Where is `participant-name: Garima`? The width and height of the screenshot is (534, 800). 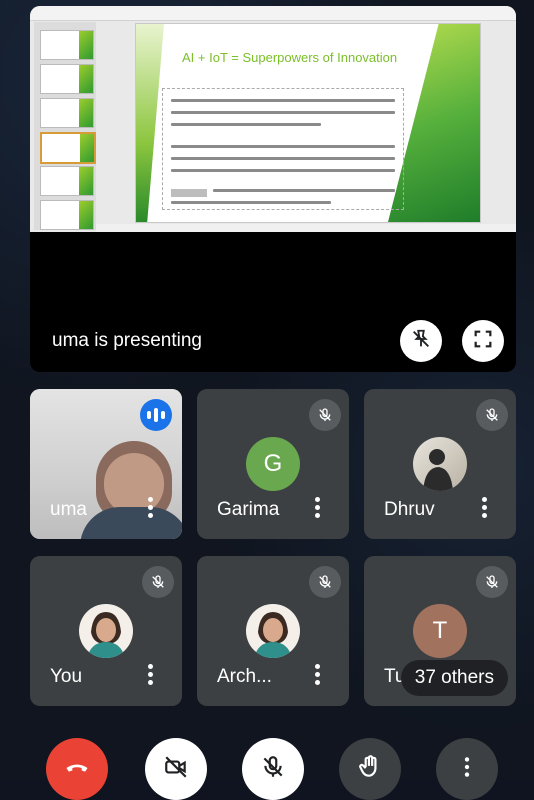 participant-name: Garima is located at coordinates (248, 509).